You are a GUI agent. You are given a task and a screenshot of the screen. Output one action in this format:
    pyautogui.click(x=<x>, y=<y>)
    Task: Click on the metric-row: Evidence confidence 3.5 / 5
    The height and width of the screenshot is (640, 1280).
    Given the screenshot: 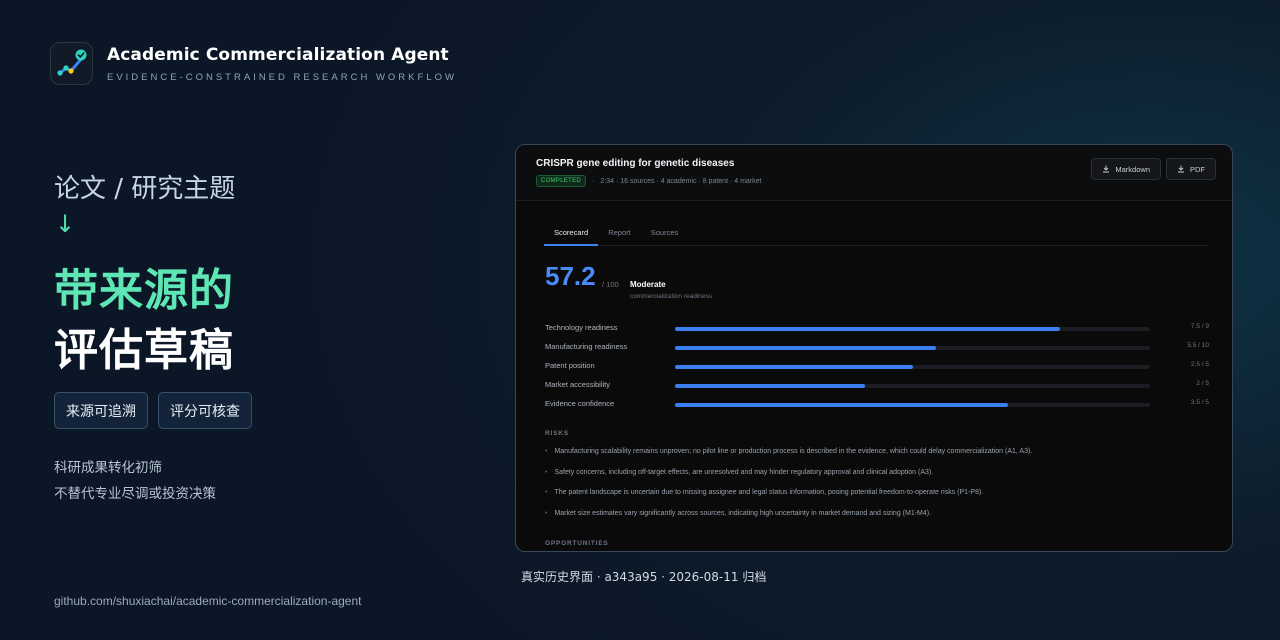 What is the action you would take?
    pyautogui.click(x=877, y=405)
    